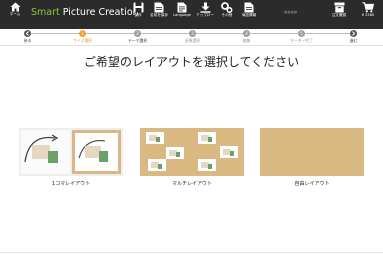  Describe the element at coordinates (15, 14) in the screenshot. I see `home-label: ホーム` at that location.